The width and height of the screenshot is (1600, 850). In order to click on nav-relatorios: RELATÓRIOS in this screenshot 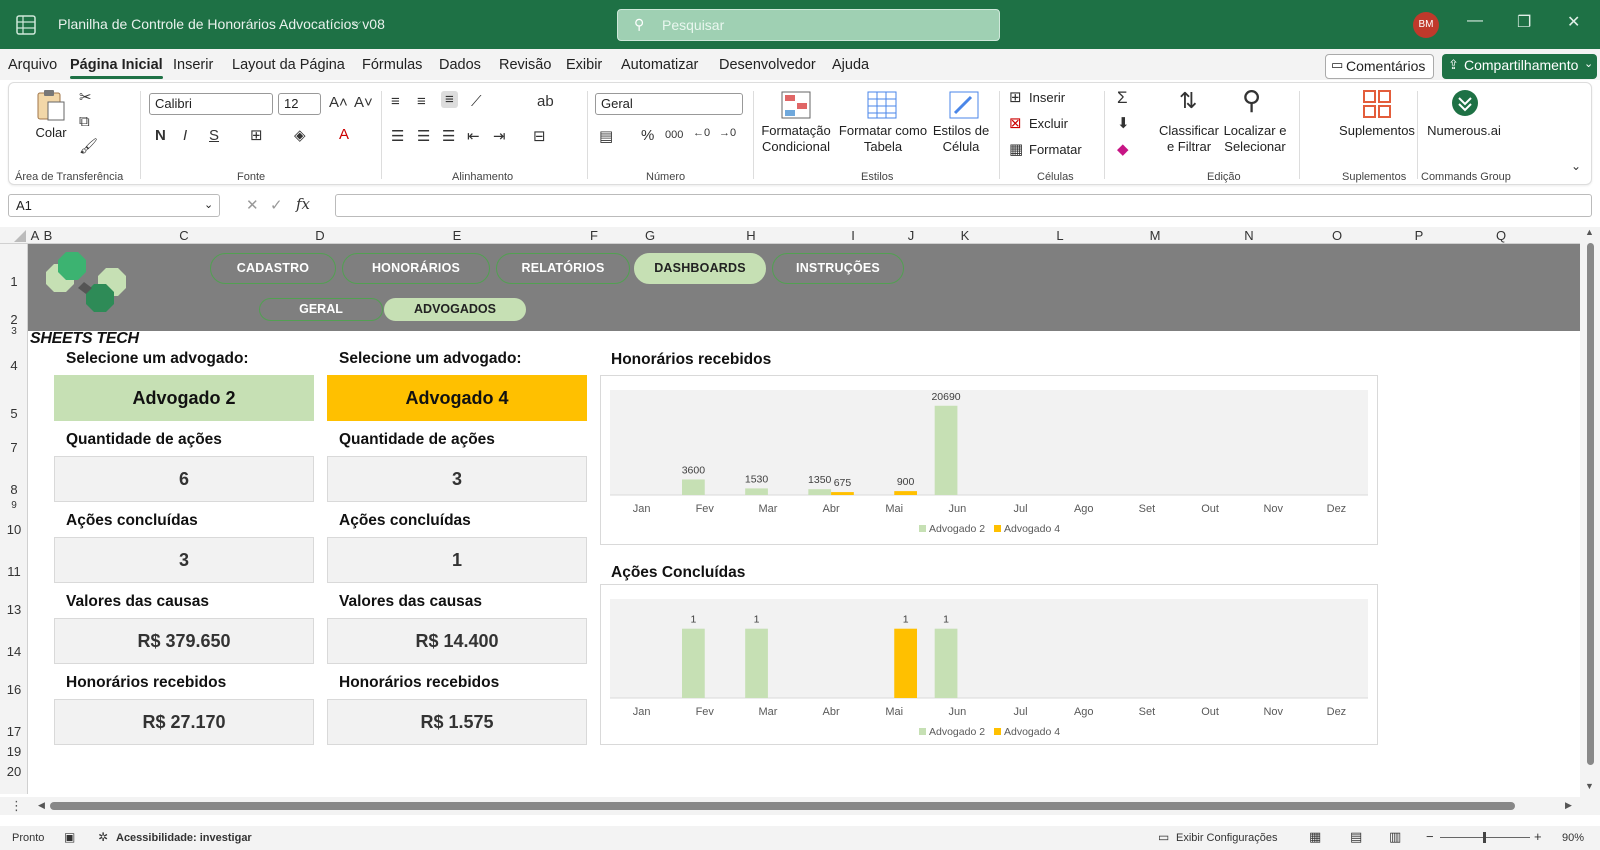, I will do `click(563, 268)`.